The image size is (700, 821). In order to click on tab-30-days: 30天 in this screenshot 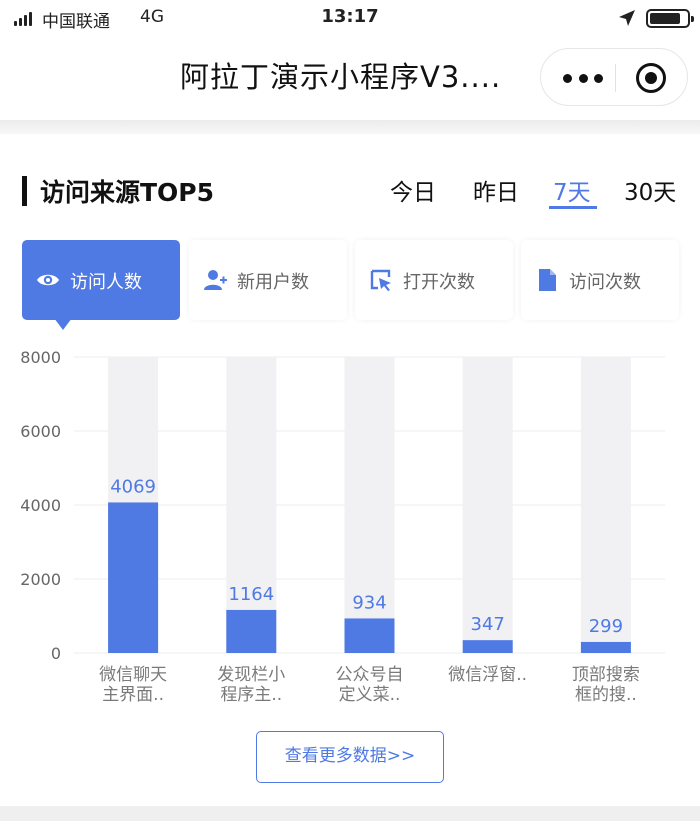, I will do `click(650, 190)`.